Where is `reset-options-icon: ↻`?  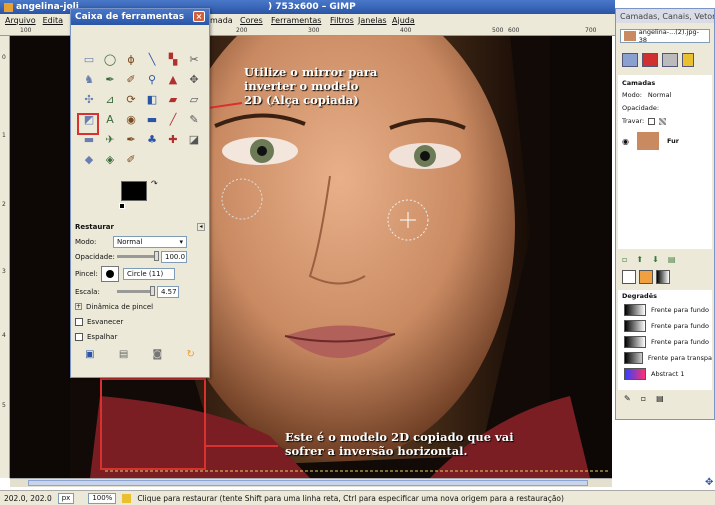 reset-options-icon: ↻ is located at coordinates (190, 354).